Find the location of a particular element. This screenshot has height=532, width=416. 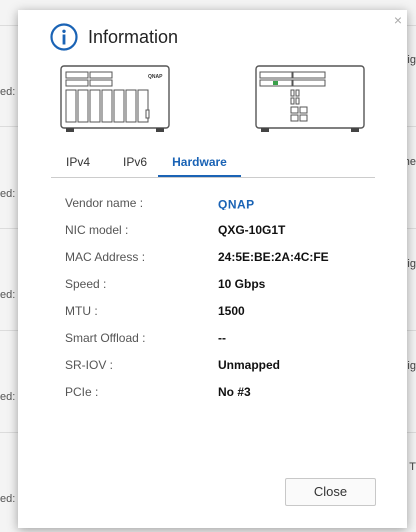

dialog-header: Information is located at coordinates (114, 37).